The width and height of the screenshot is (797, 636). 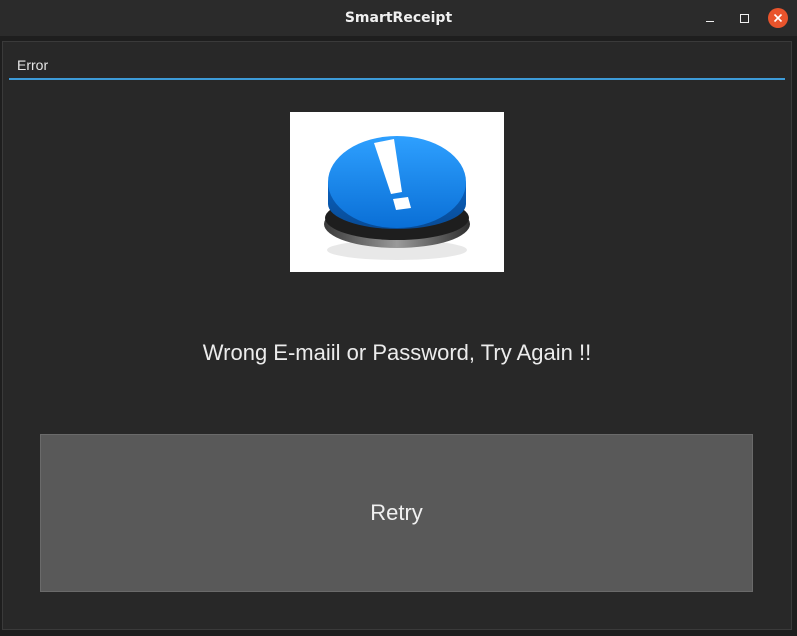 I want to click on maximize-button, so click(x=744, y=18).